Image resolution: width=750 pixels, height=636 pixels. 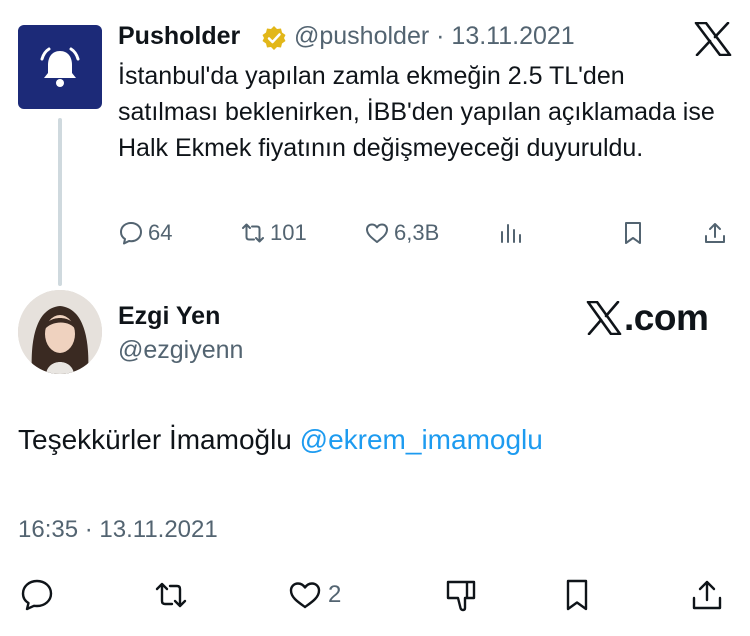 I want to click on profile-photo-icon, so click(x=60, y=332).